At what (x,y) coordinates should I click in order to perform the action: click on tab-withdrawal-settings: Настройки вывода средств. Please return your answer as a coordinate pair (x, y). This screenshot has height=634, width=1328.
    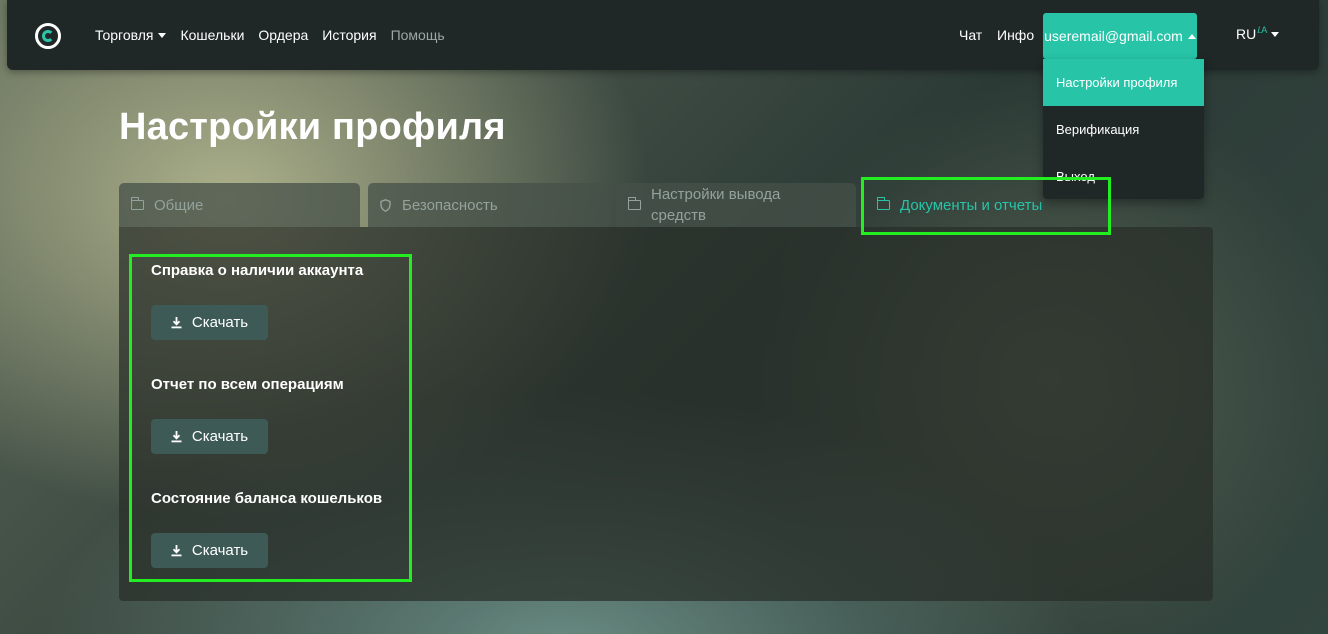
    Looking at the image, I should click on (736, 205).